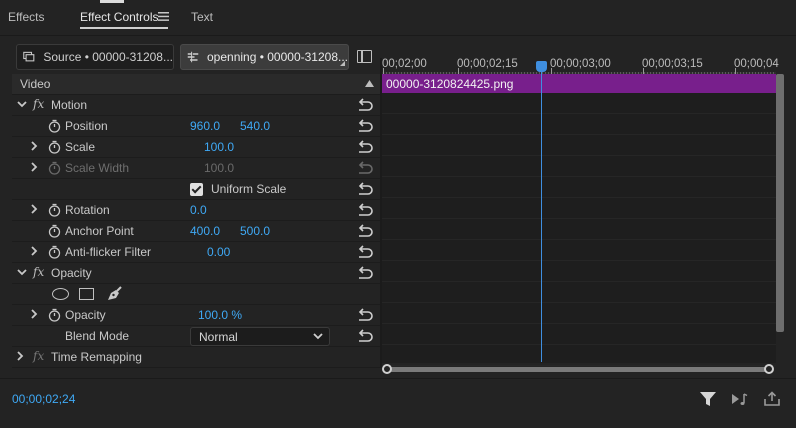  I want to click on opacity-effect-label: Opacity, so click(71, 273).